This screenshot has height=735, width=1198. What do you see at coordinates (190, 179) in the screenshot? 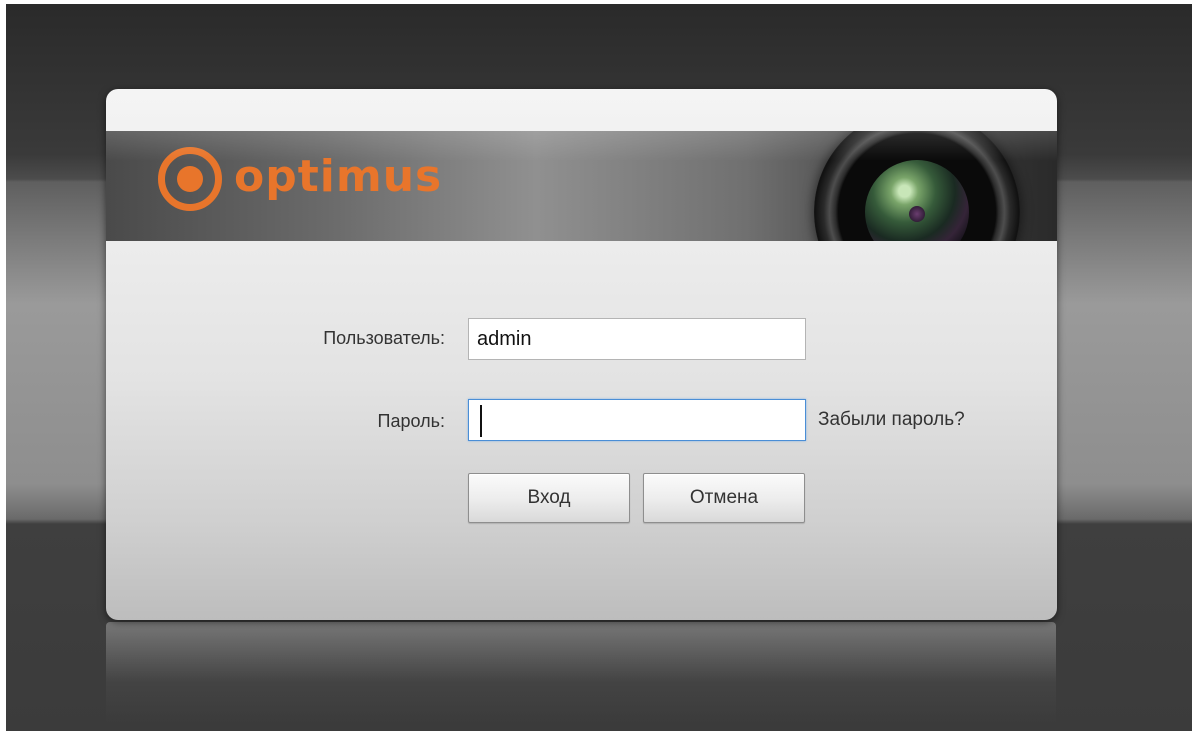
I see `optimus-logo-icon` at bounding box center [190, 179].